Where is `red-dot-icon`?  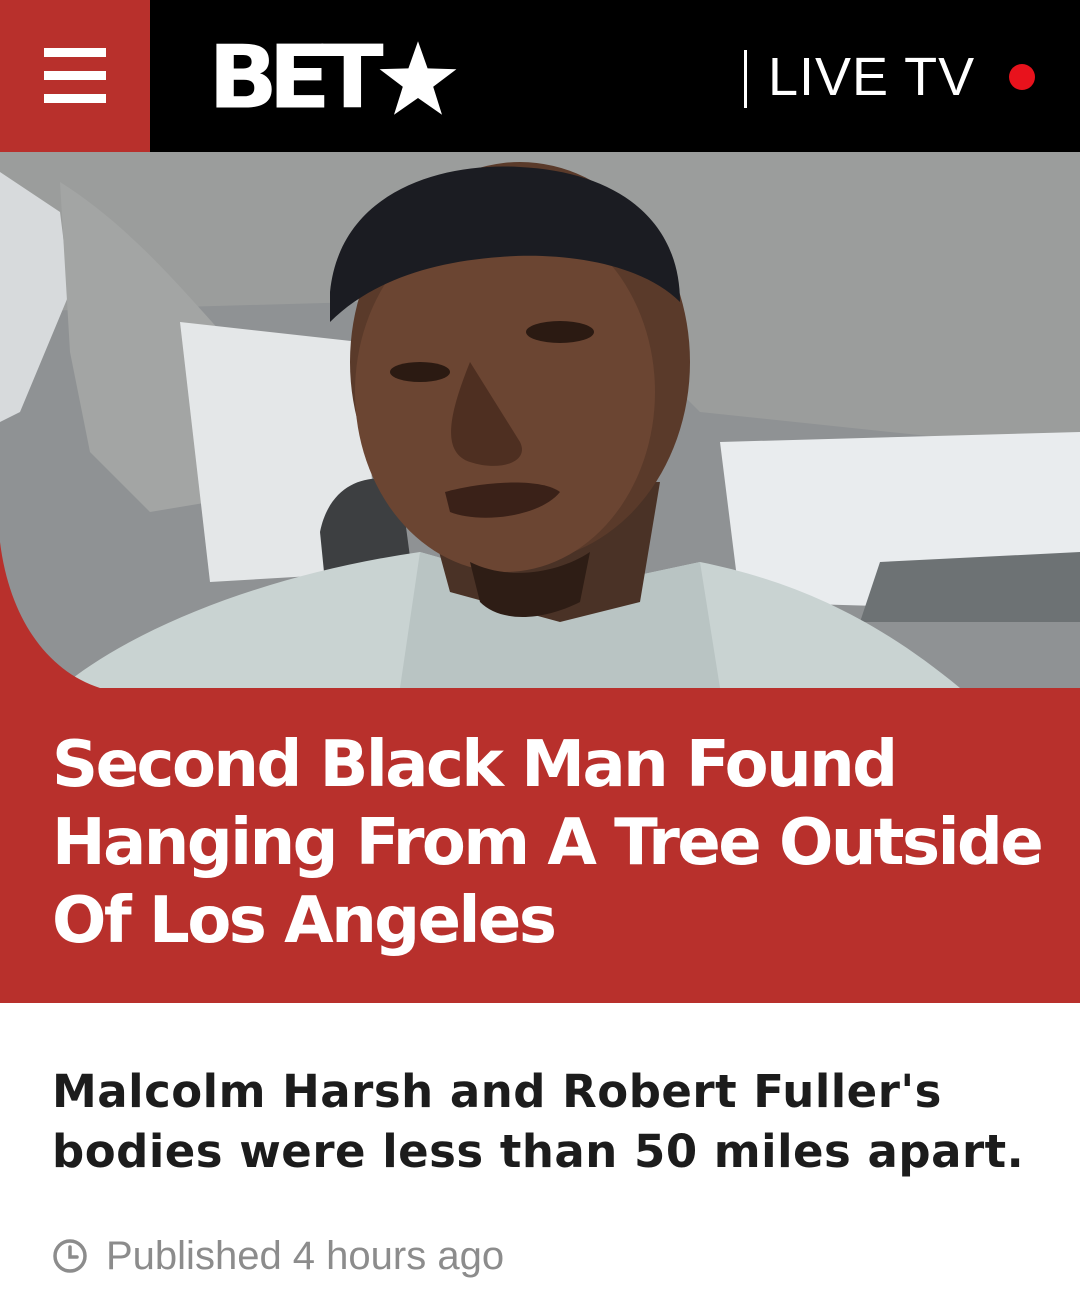
red-dot-icon is located at coordinates (1022, 77).